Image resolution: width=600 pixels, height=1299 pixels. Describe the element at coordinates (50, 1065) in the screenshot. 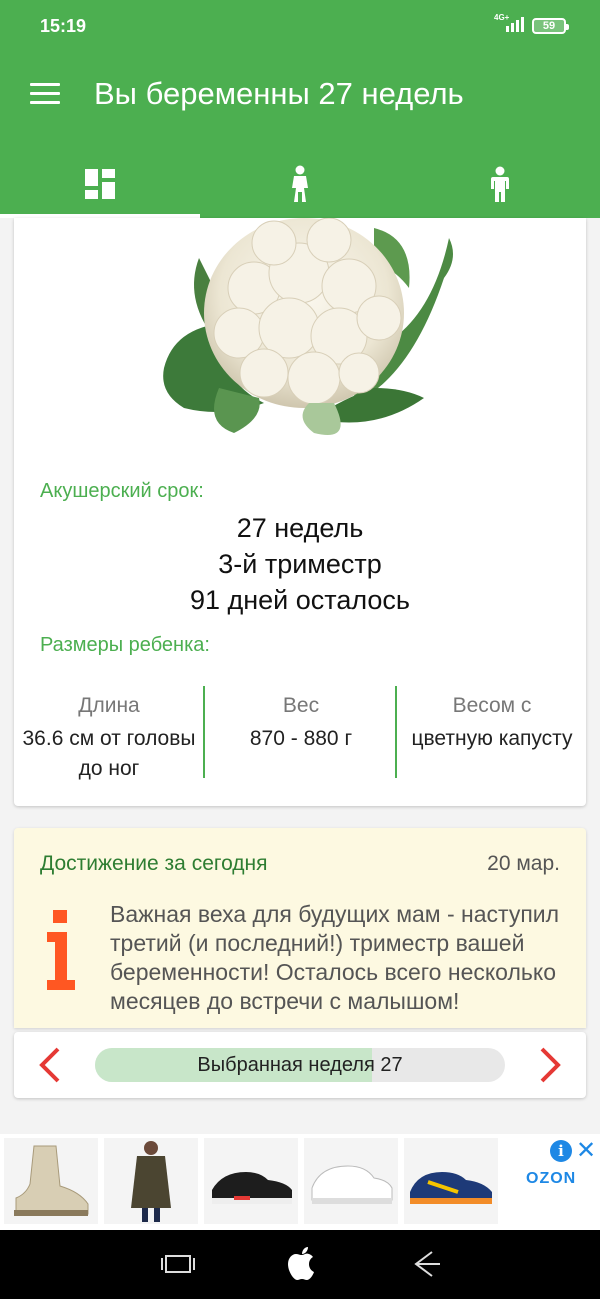

I see `prev-week-button` at that location.